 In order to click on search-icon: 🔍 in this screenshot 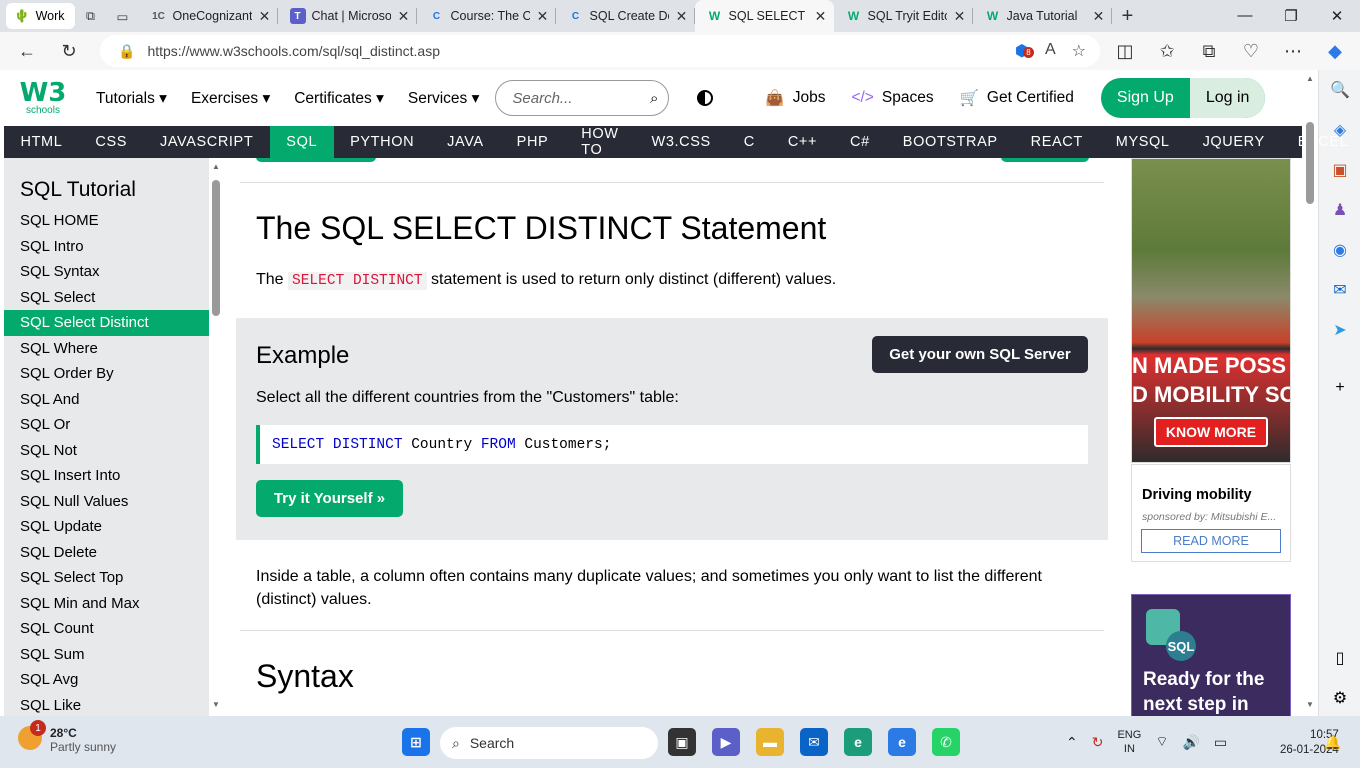, I will do `click(1339, 90)`.